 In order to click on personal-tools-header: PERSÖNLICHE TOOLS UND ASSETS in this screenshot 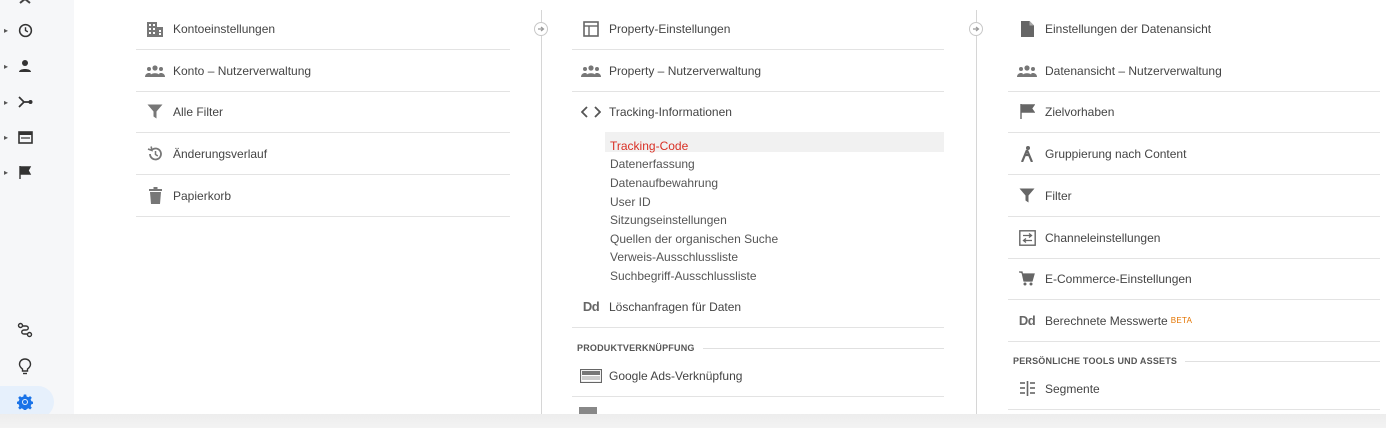, I will do `click(1196, 361)`.